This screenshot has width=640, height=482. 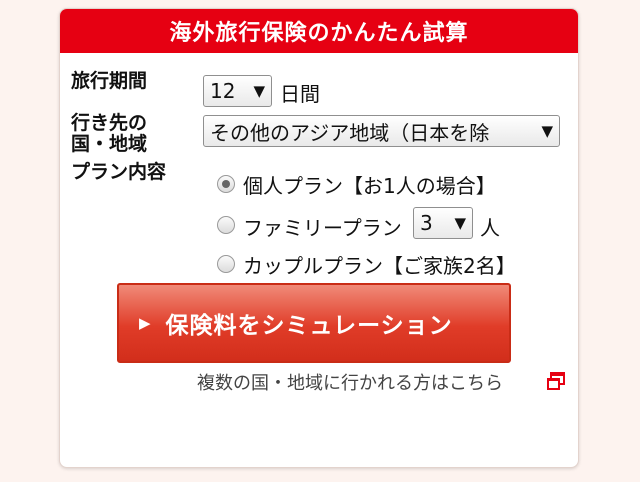 I want to click on family-count-unit: 人, so click(x=490, y=228).